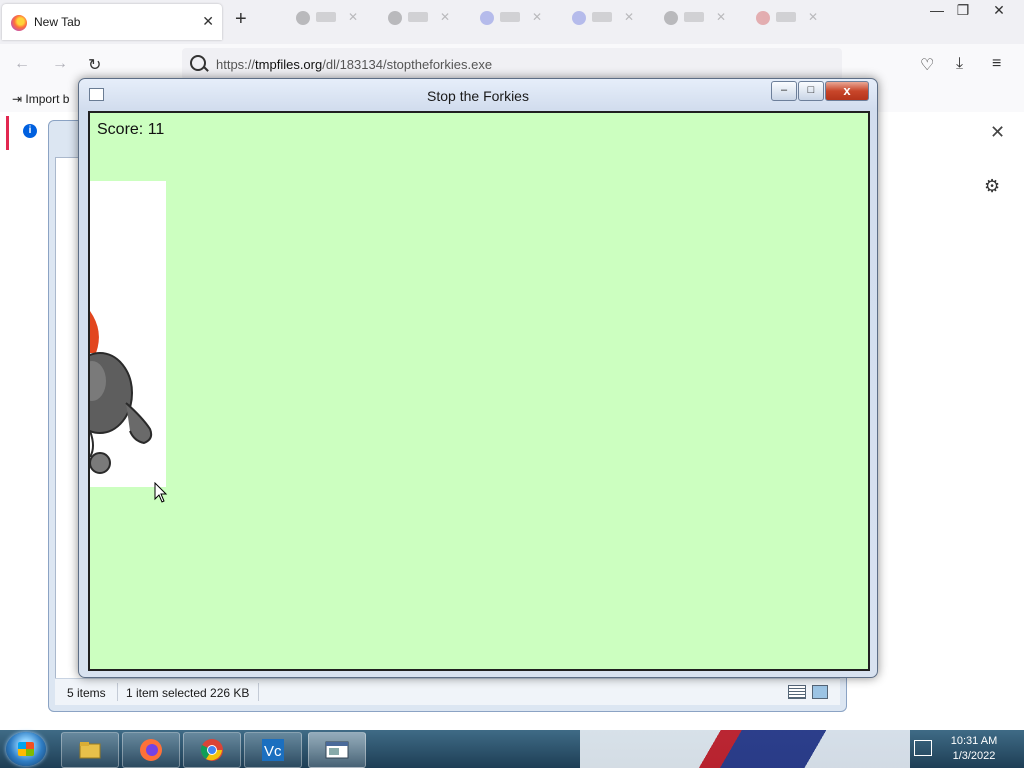  I want to click on new-tab-button: +, so click(241, 19).